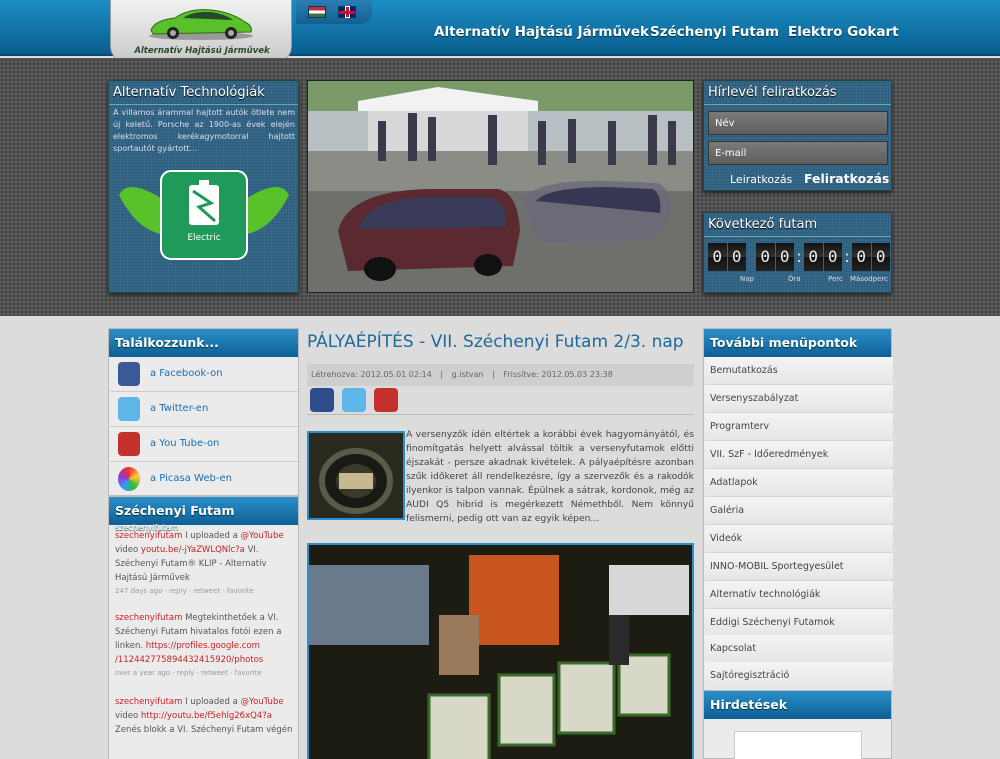 The width and height of the screenshot is (1000, 759). I want to click on countdown-days-label: Nap, so click(747, 279).